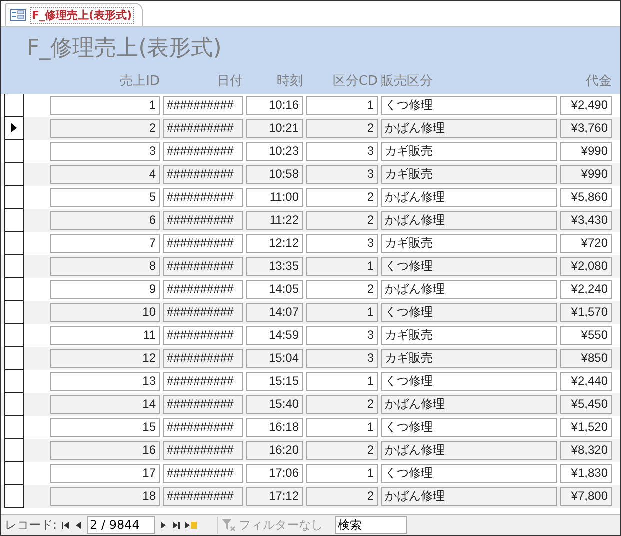  What do you see at coordinates (74, 14) in the screenshot?
I see `form-tab: F_修理売上(表形式)` at bounding box center [74, 14].